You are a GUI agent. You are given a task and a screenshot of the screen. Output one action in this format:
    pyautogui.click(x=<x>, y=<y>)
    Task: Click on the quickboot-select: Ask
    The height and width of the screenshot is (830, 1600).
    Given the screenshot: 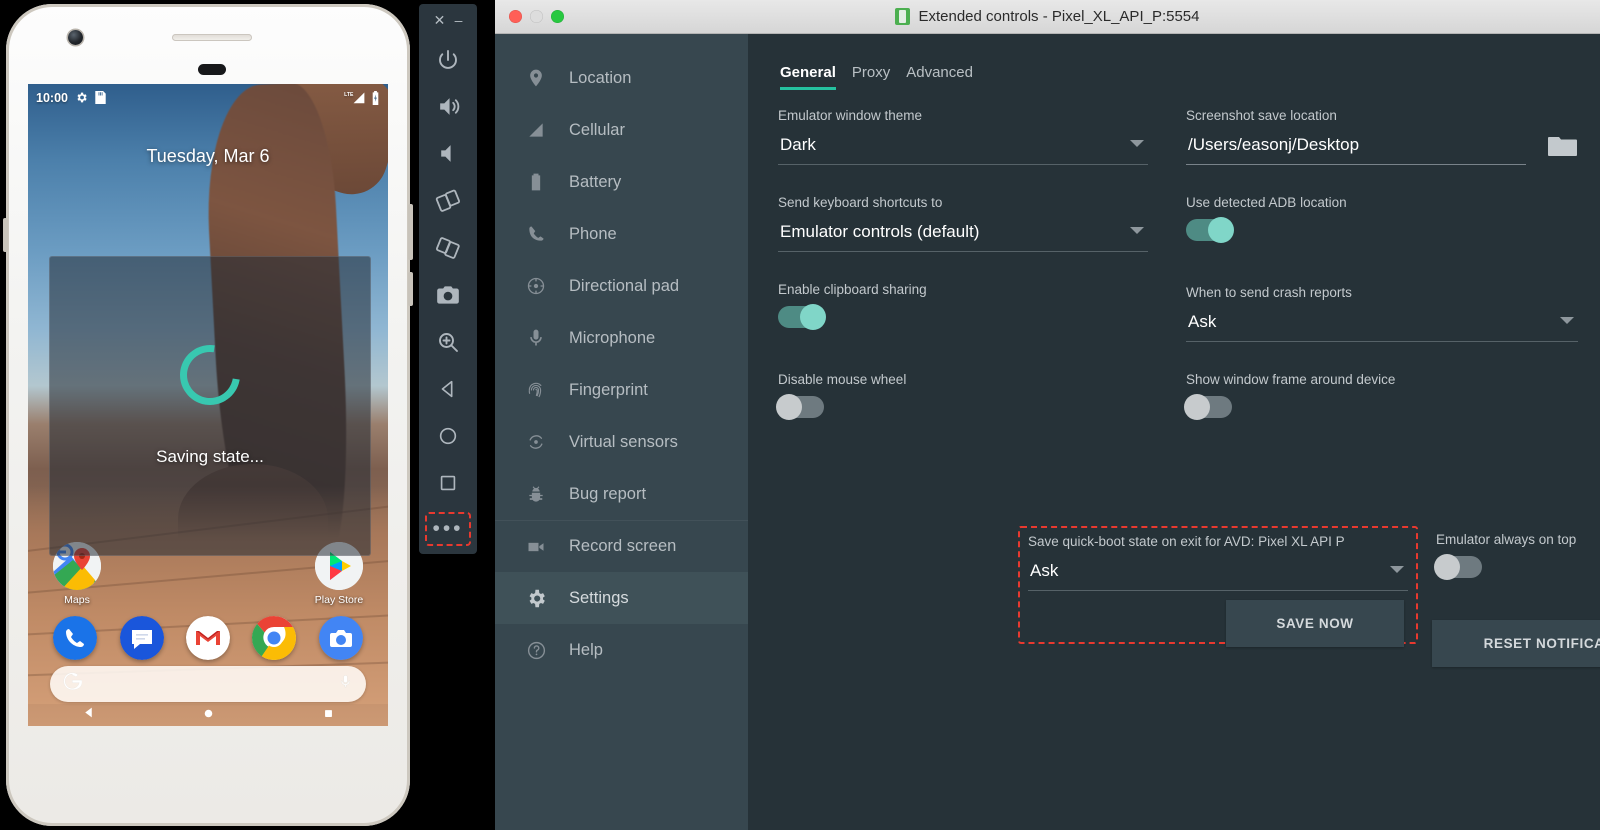 What is the action you would take?
    pyautogui.click(x=1218, y=574)
    